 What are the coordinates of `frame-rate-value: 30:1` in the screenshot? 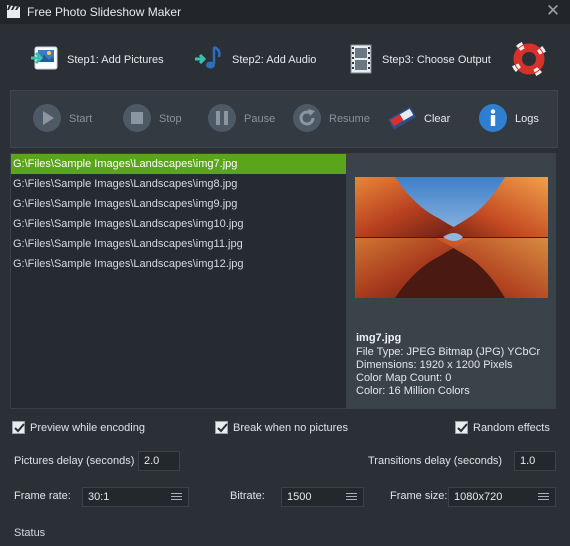 It's located at (99, 497).